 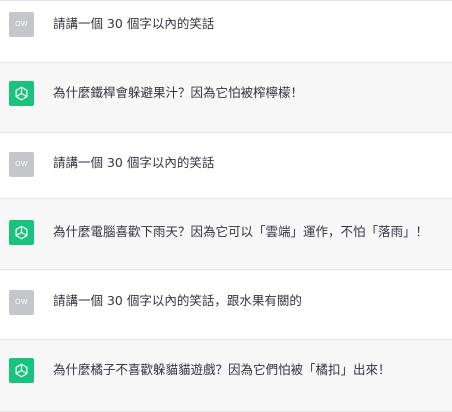 What do you see at coordinates (241, 231) in the screenshot?
I see `assistant-message-text: 為什麼電腦喜歡下雨天？因為它可以「雲端」運作，不怕「落雨」！` at bounding box center [241, 231].